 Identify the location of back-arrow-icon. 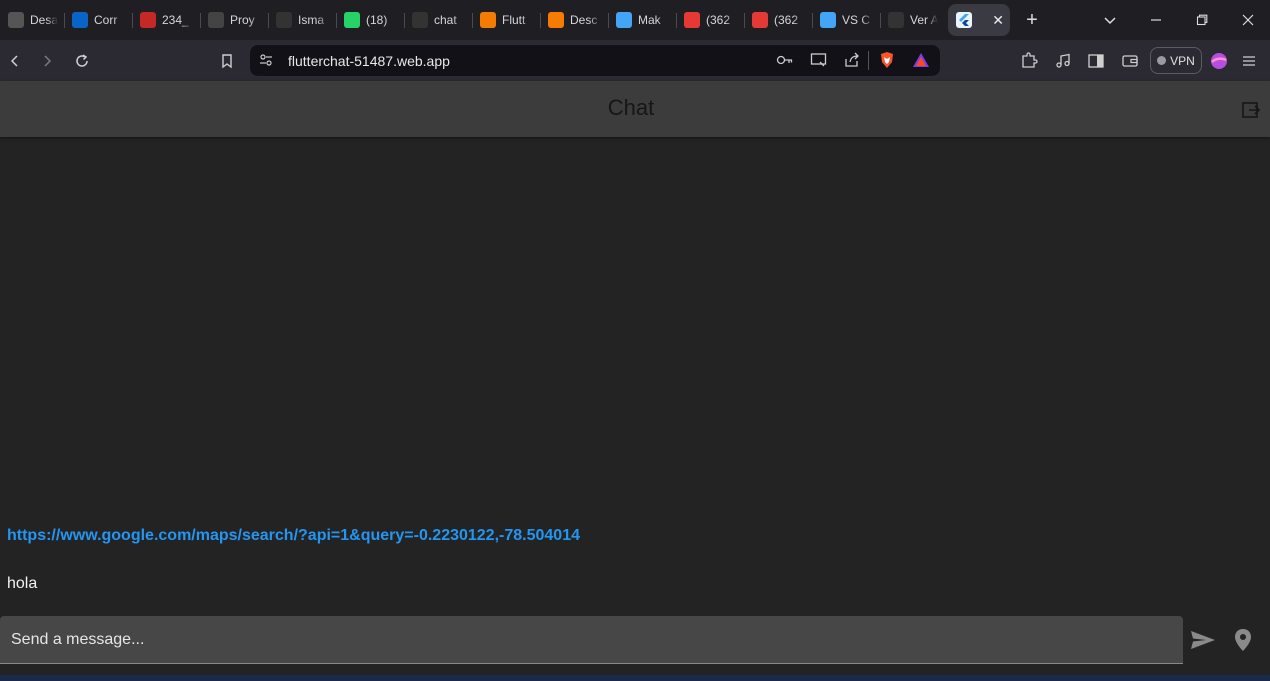
(14, 61).